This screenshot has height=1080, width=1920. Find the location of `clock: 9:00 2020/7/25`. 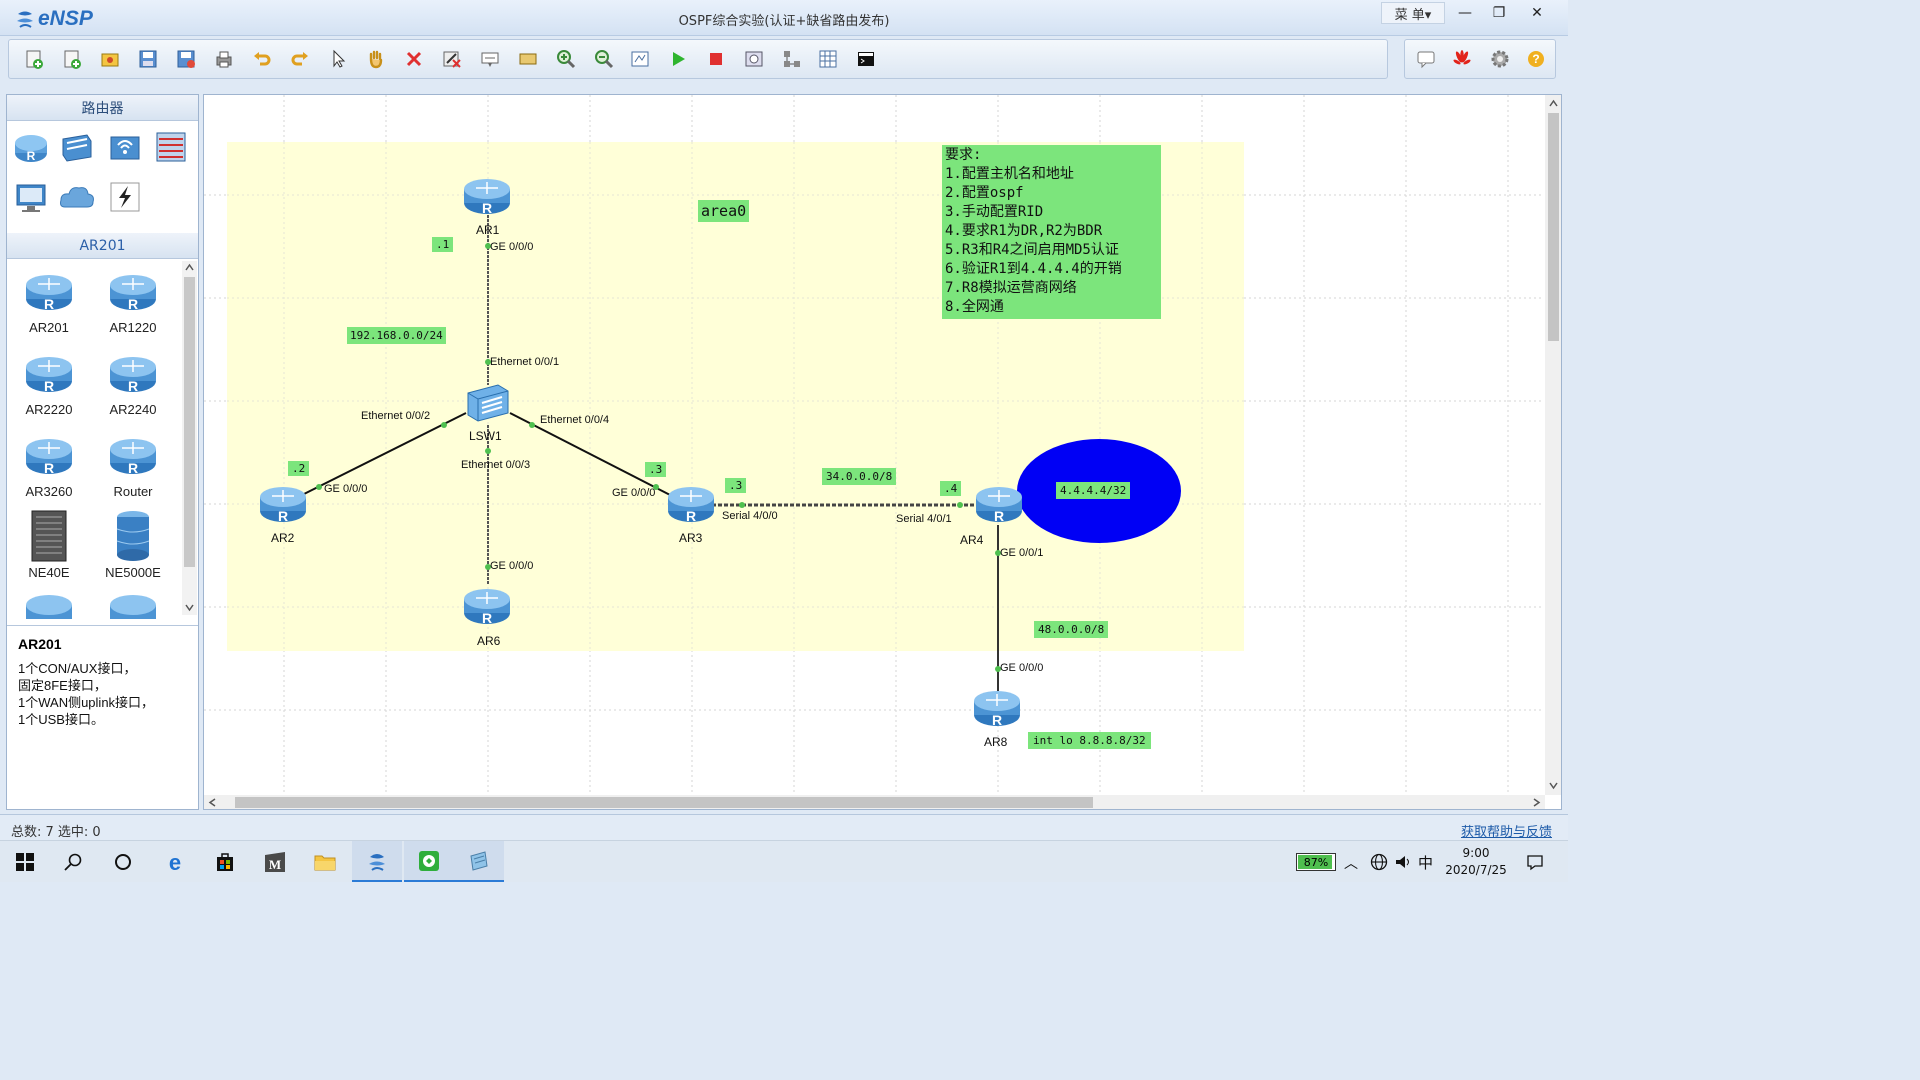

clock: 9:00 2020/7/25 is located at coordinates (1476, 862).